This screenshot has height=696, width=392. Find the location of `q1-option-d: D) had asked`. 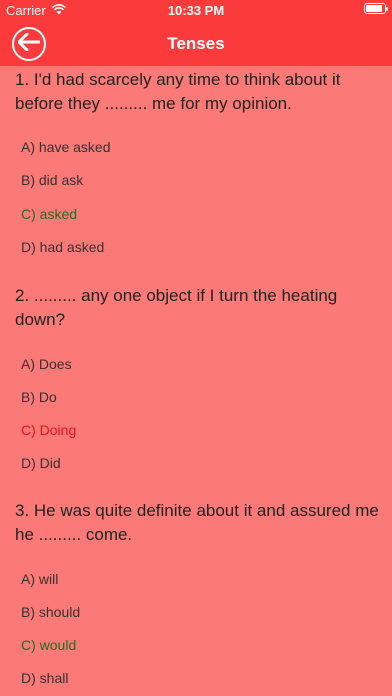

q1-option-d: D) had asked is located at coordinates (62, 247).